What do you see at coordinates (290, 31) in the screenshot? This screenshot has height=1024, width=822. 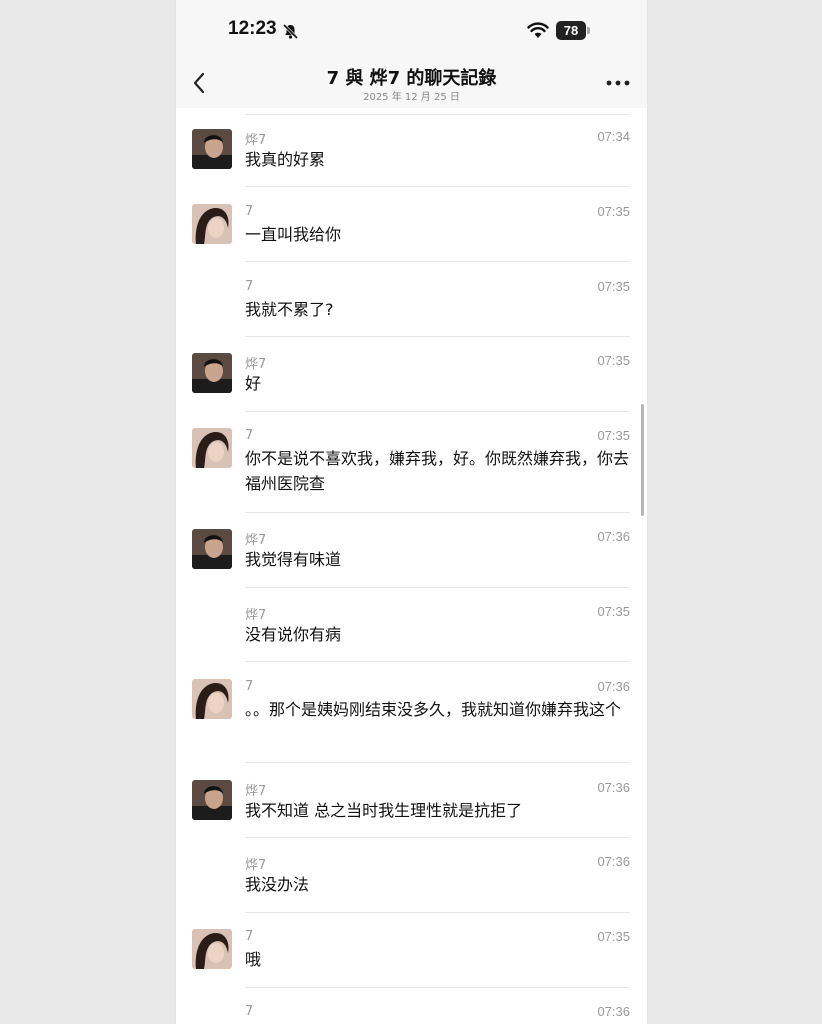 I see `bell-muted-icon` at bounding box center [290, 31].